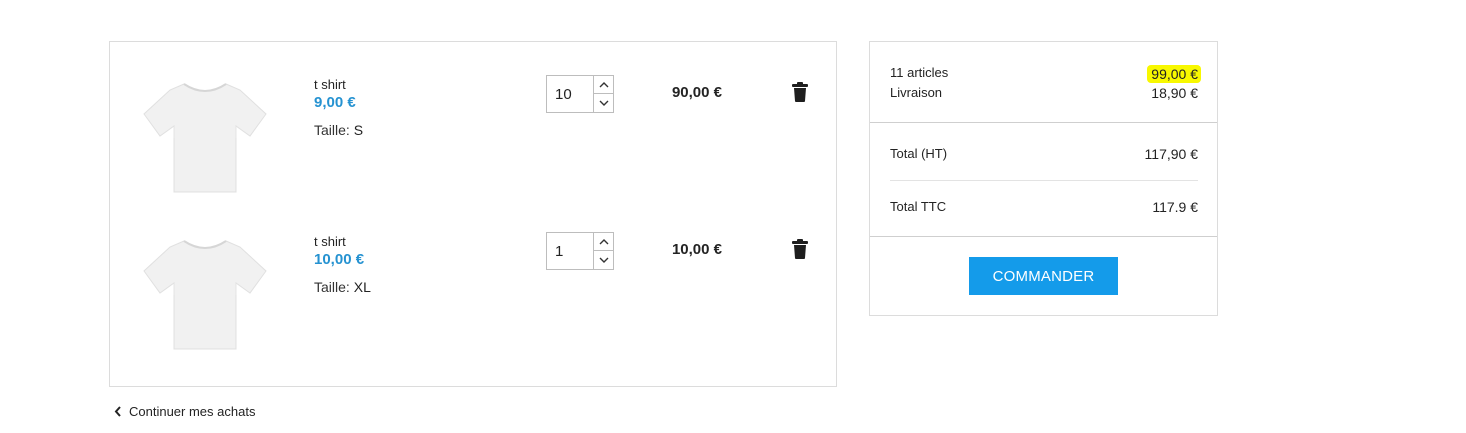  Describe the element at coordinates (696, 249) in the screenshot. I see `line-total: 10,00 €` at that location.